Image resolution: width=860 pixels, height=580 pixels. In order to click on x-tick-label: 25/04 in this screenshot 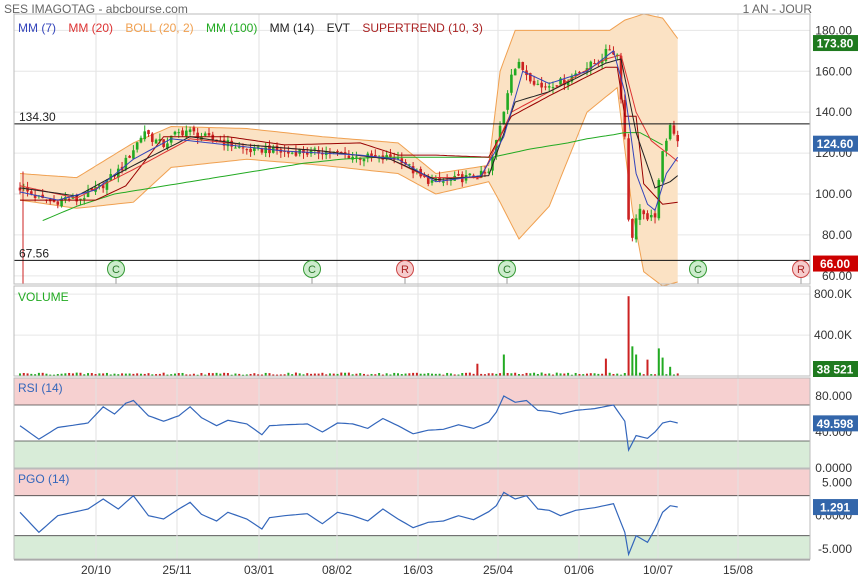, I will do `click(498, 570)`.